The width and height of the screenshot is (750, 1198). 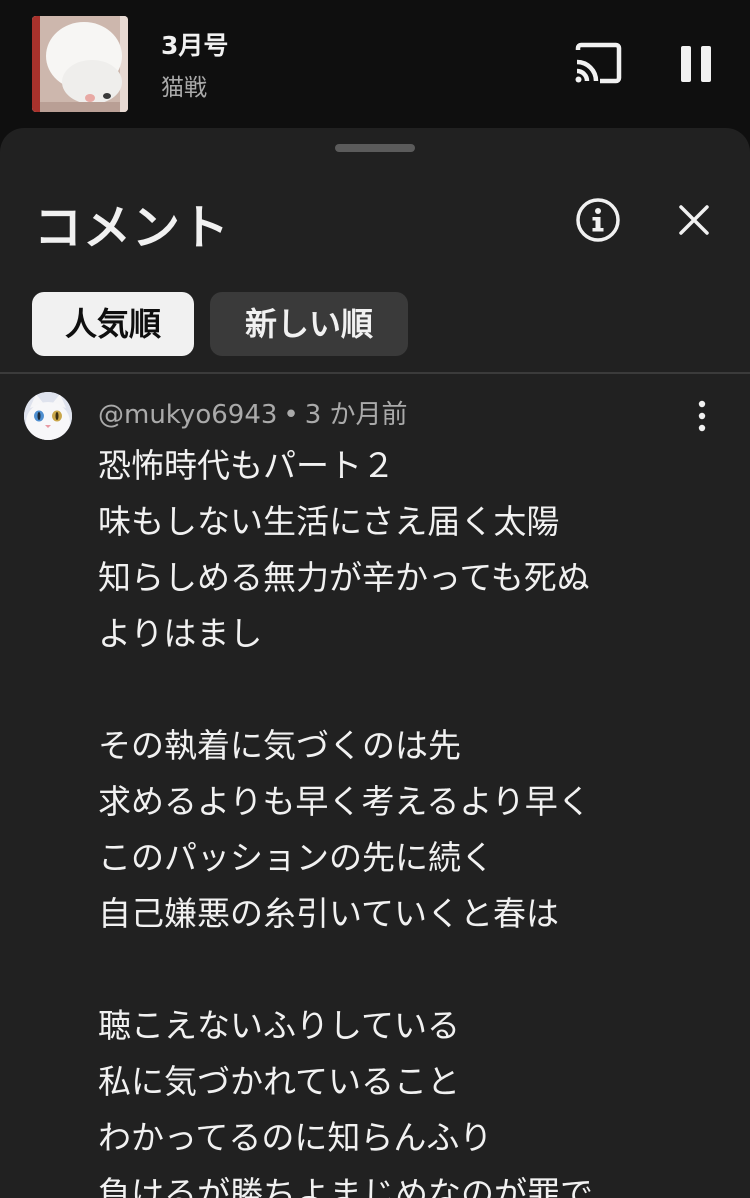 I want to click on comment-line: 味もしない生活にさえ届く太陽, so click(x=329, y=521).